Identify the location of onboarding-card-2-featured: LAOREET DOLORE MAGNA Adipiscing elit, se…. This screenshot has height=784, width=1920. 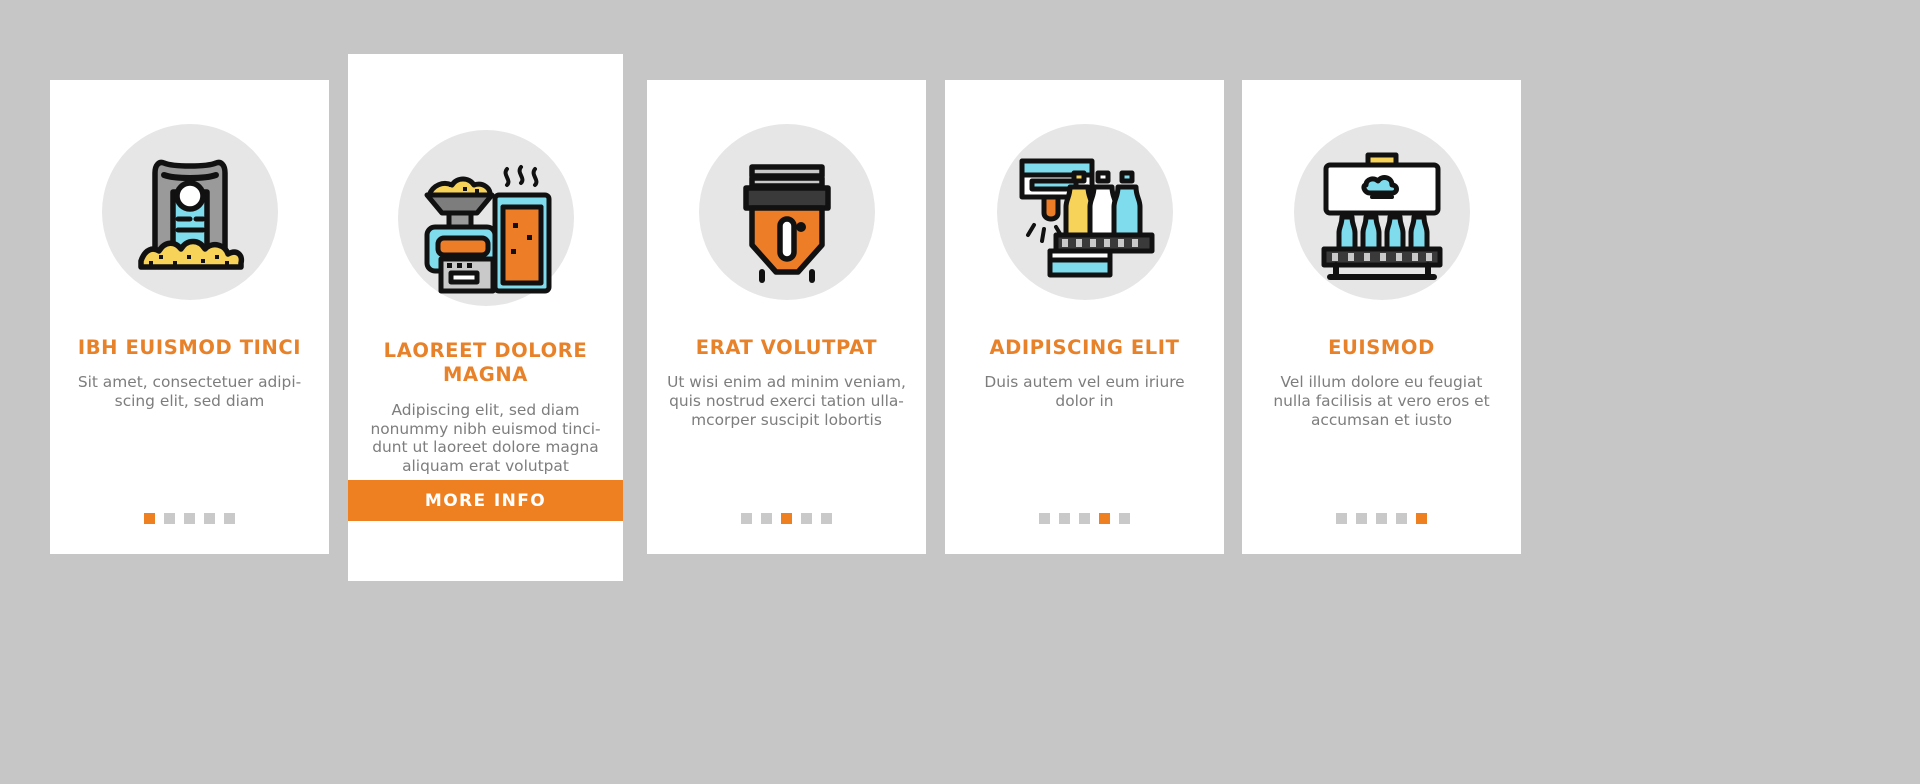
(485, 317).